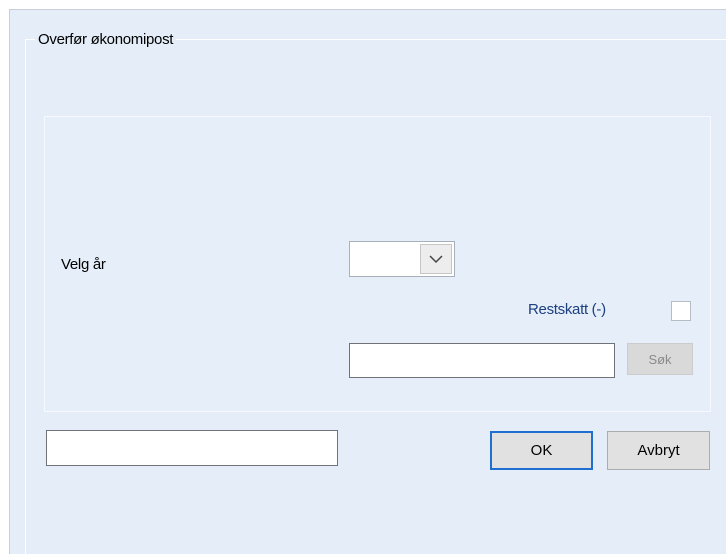 The height and width of the screenshot is (554, 726). What do you see at coordinates (106, 39) in the screenshot?
I see `groupbox-title: Overfør økonomipost` at bounding box center [106, 39].